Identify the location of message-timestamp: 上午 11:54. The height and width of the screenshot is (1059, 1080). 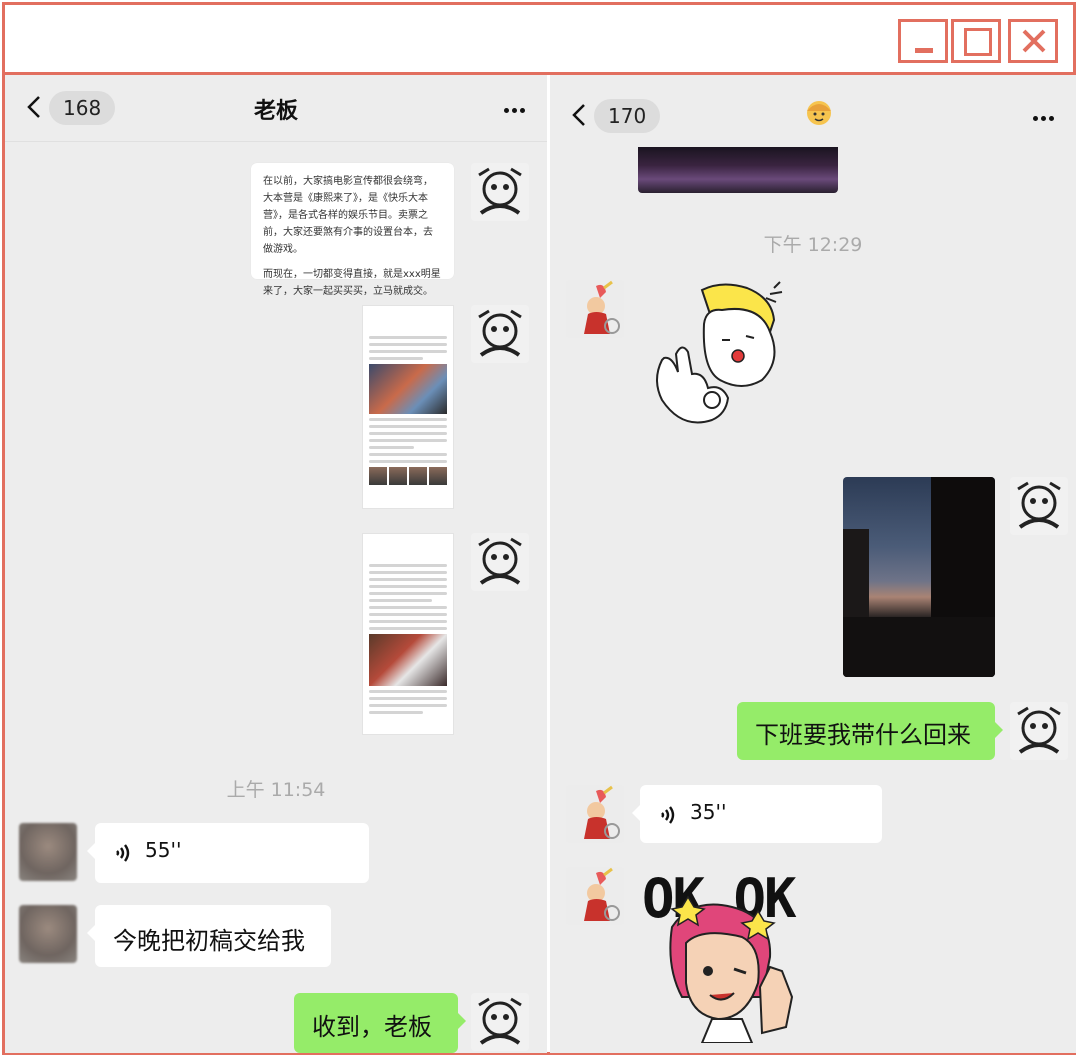
(276, 790).